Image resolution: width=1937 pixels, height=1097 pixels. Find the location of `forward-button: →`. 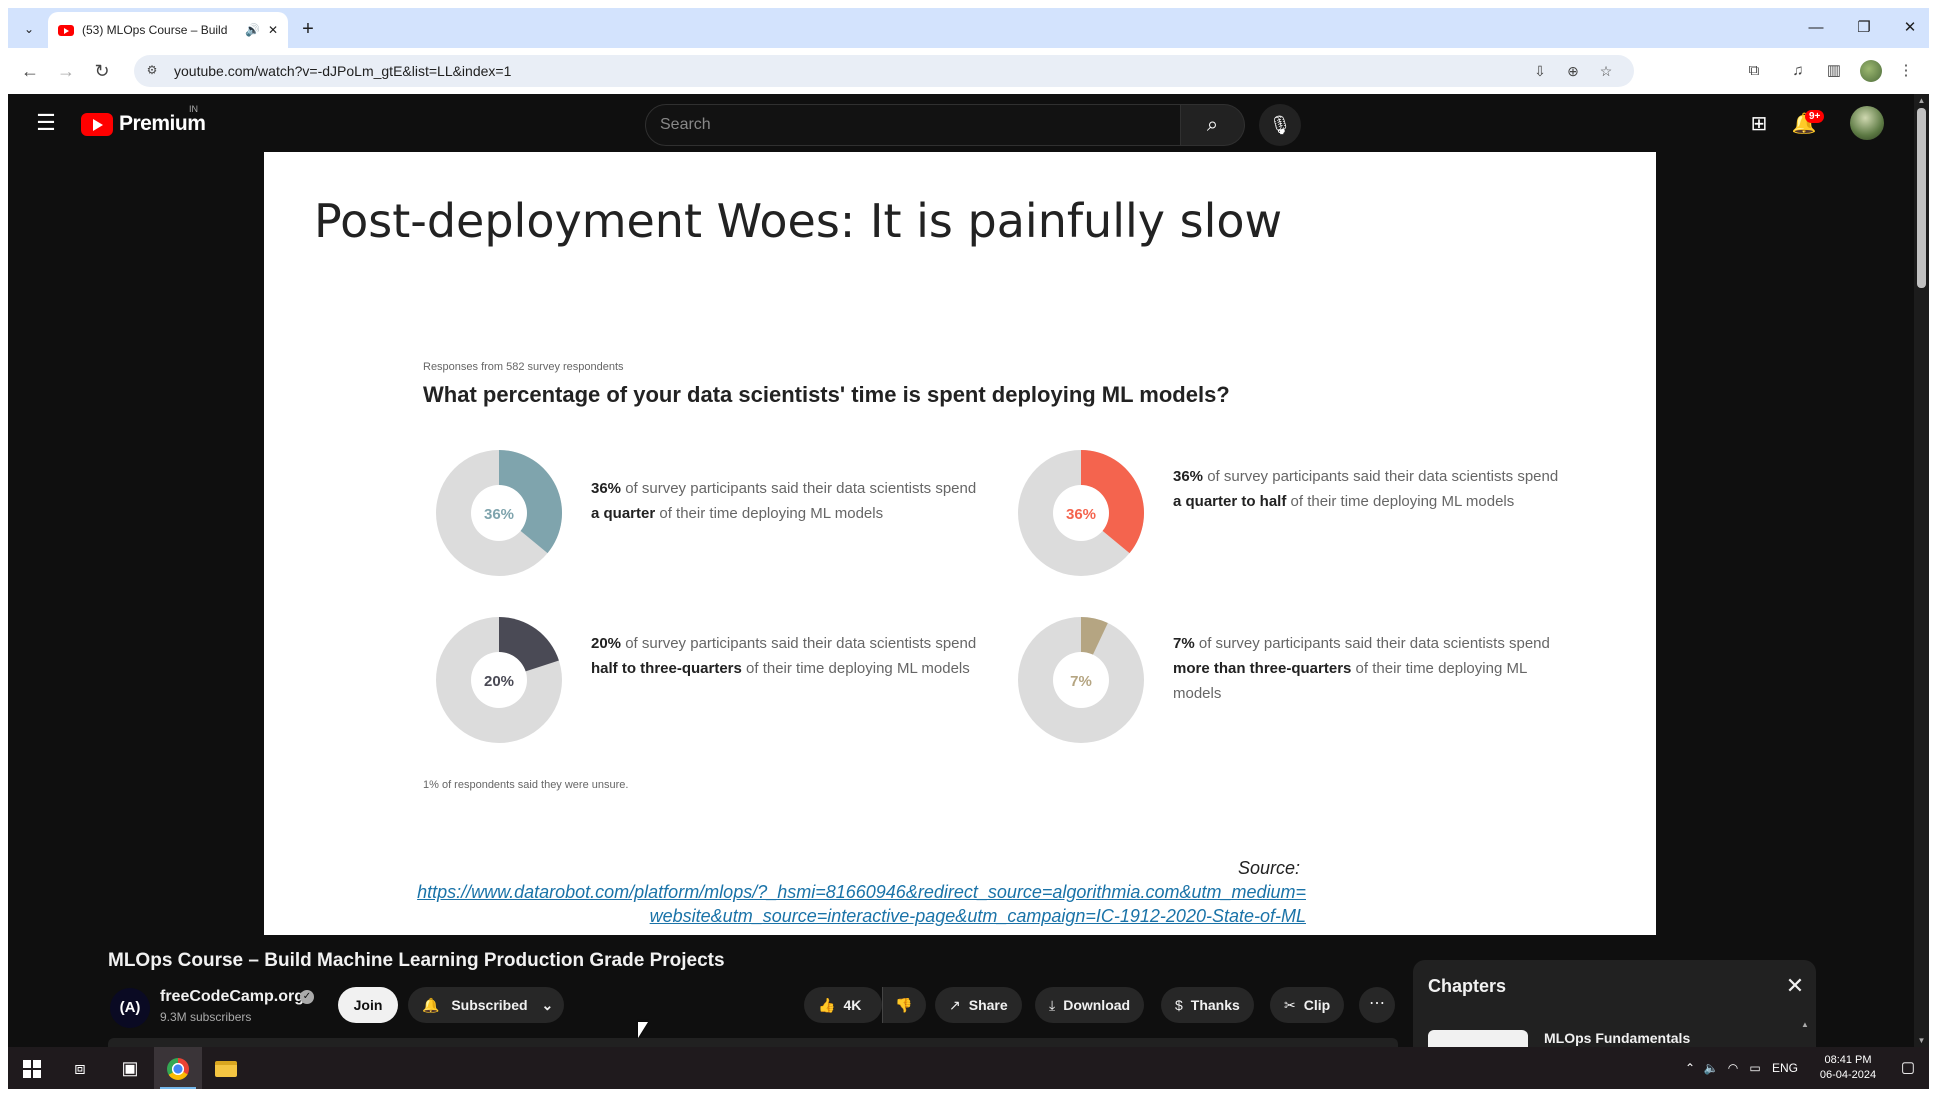

forward-button: → is located at coordinates (66, 71).